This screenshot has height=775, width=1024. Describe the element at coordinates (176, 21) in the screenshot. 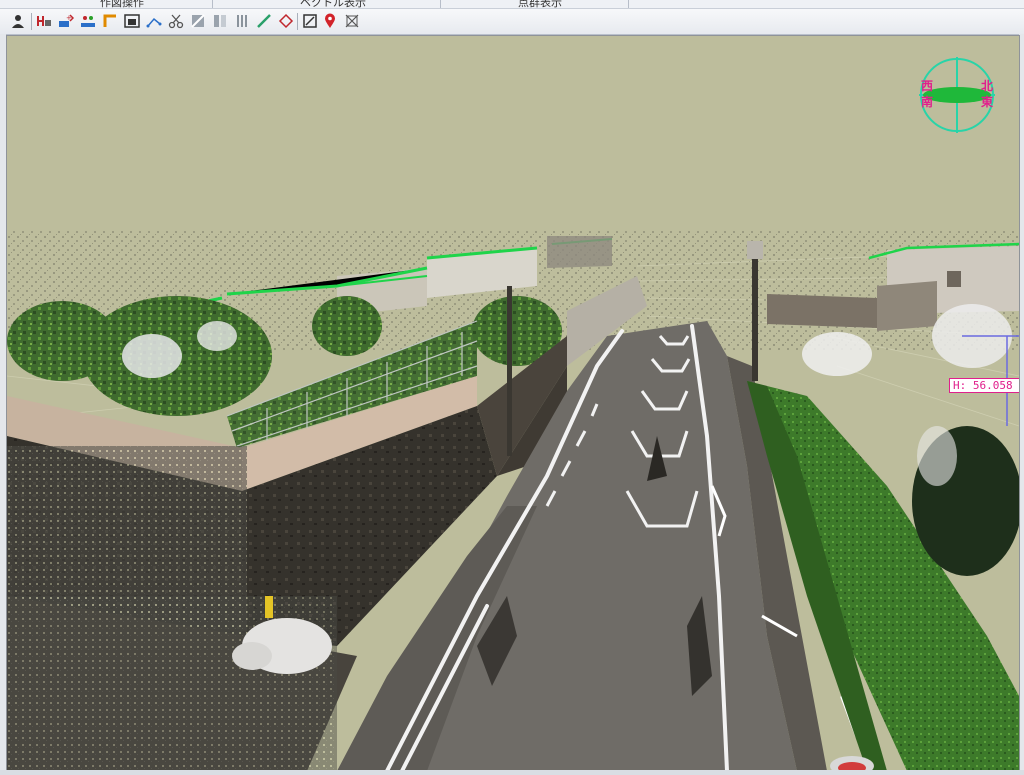

I see `scissors-icon` at that location.